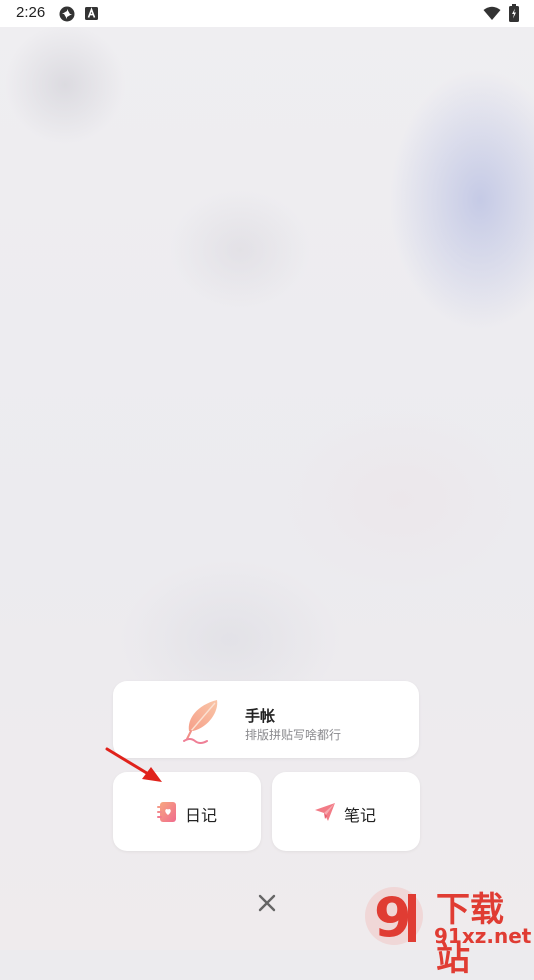 Image resolution: width=534 pixels, height=980 pixels. What do you see at coordinates (166, 812) in the screenshot?
I see `diary-book-icon` at bounding box center [166, 812].